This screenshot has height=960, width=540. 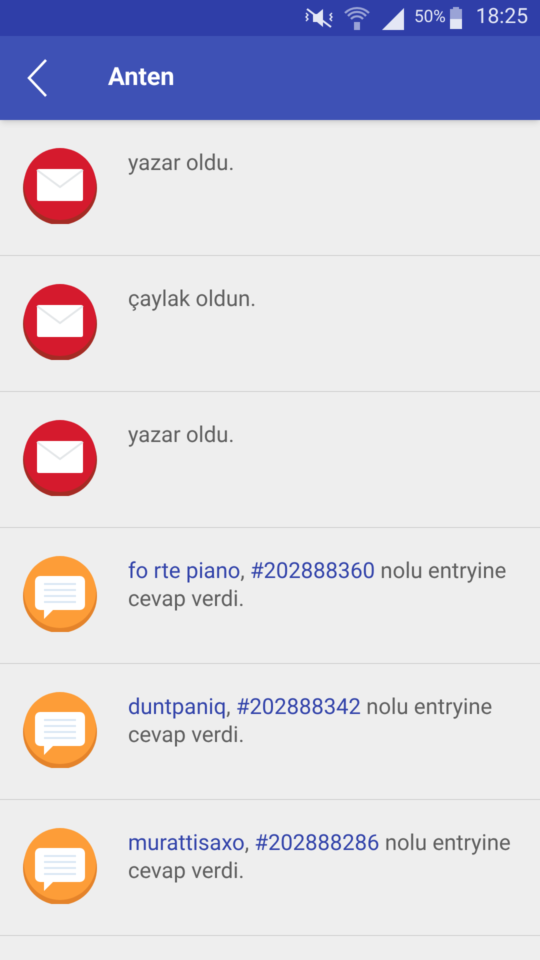 I want to click on notification-text: murattisaxo, #202888286 nolu entryine cevap verdi., so click(x=320, y=858).